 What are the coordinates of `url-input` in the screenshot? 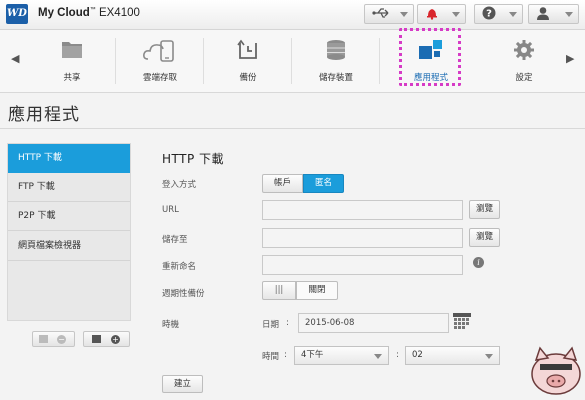 It's located at (362, 210).